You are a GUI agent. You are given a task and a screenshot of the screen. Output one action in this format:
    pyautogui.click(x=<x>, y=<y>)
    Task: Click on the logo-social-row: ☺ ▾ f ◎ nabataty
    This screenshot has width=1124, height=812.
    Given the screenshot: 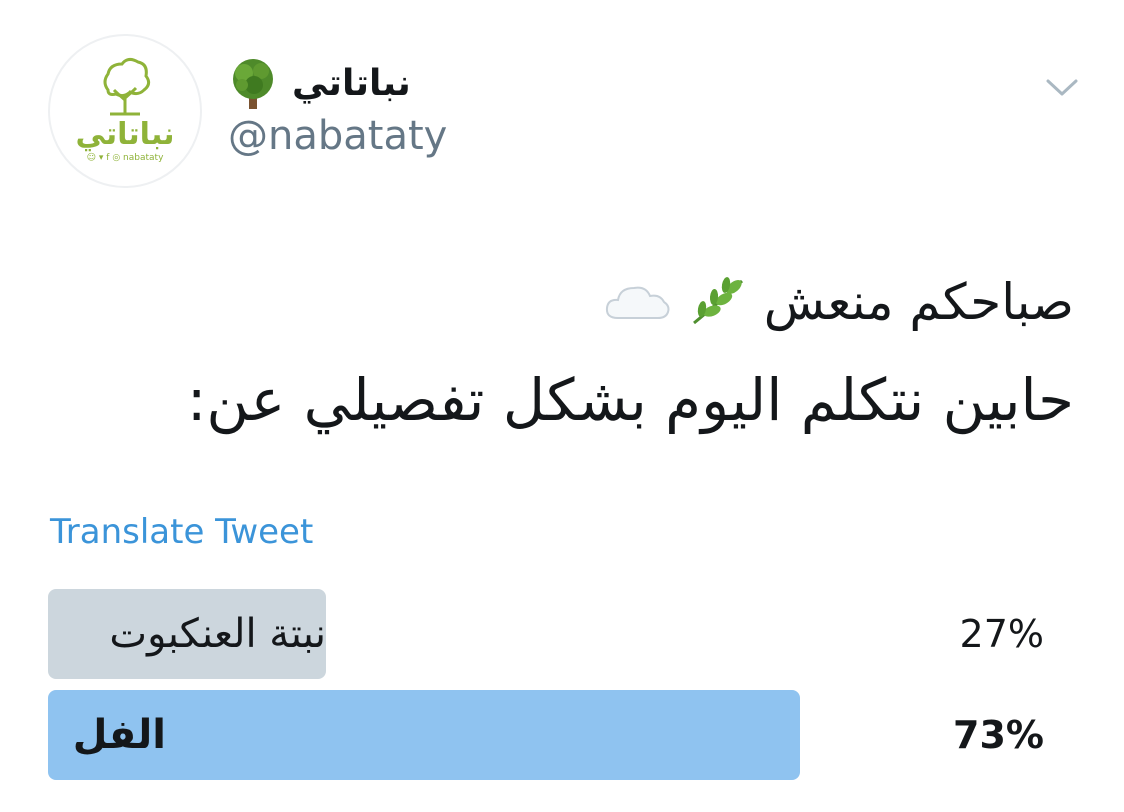 What is the action you would take?
    pyautogui.click(x=125, y=158)
    